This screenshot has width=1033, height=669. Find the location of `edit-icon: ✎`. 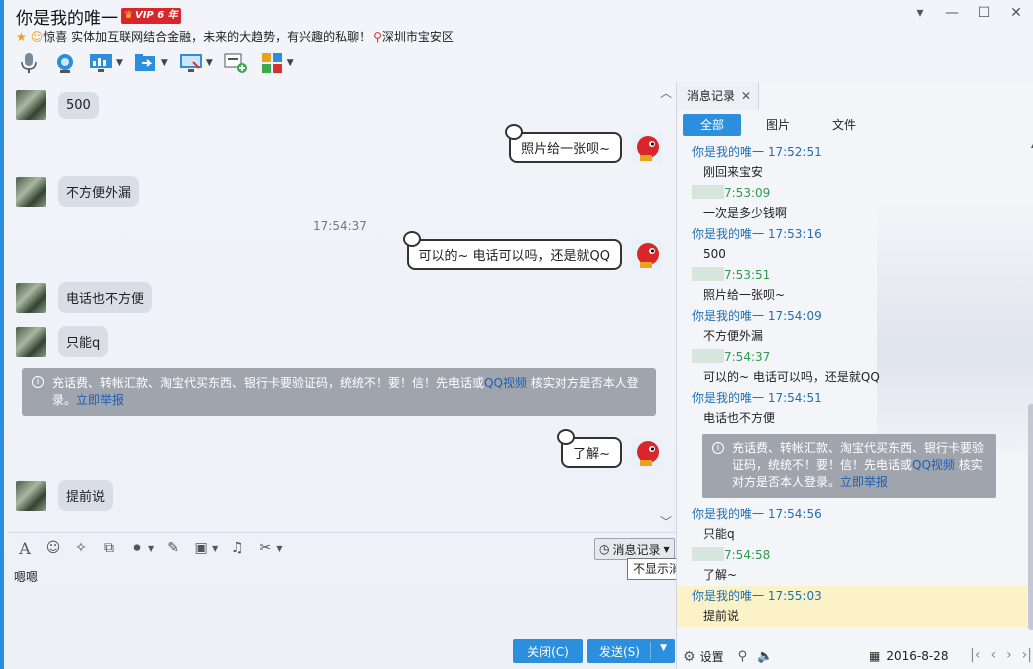

edit-icon: ✎ is located at coordinates (173, 548).